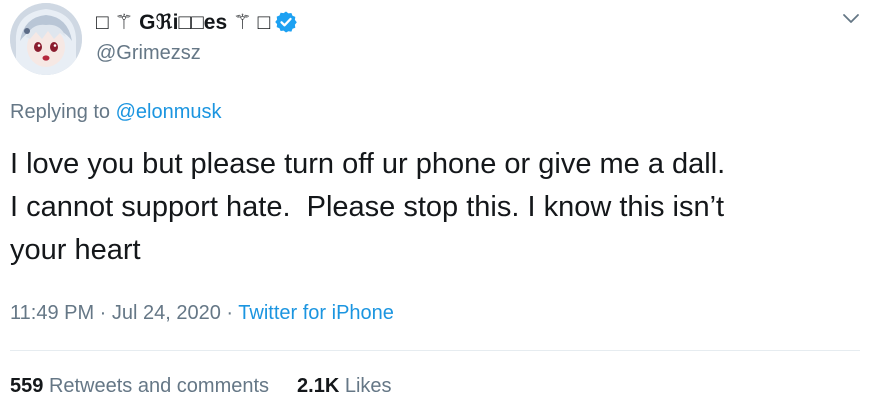 This screenshot has height=412, width=883. I want to click on tweet-stats: 559 Retweets and comments 2.1K Likes, so click(201, 386).